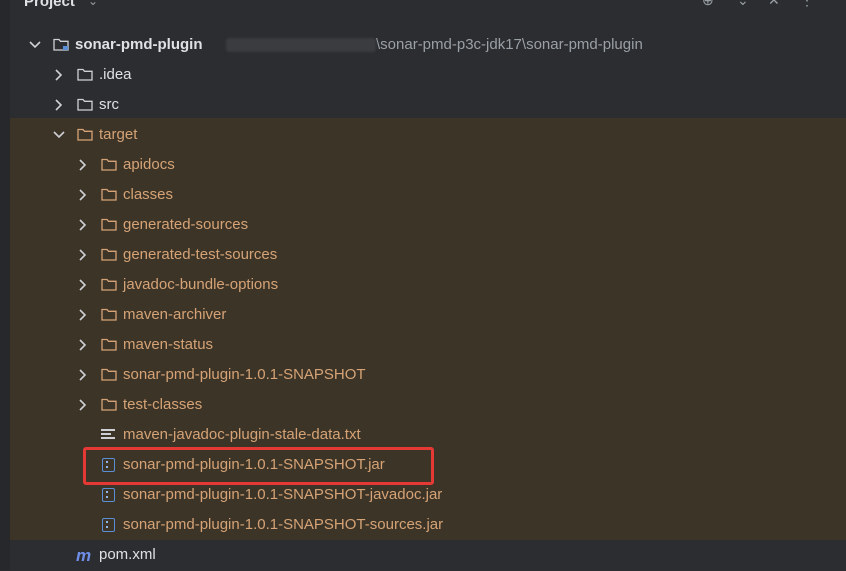  I want to click on tree-row-folder: maven-archiver, so click(423, 315).